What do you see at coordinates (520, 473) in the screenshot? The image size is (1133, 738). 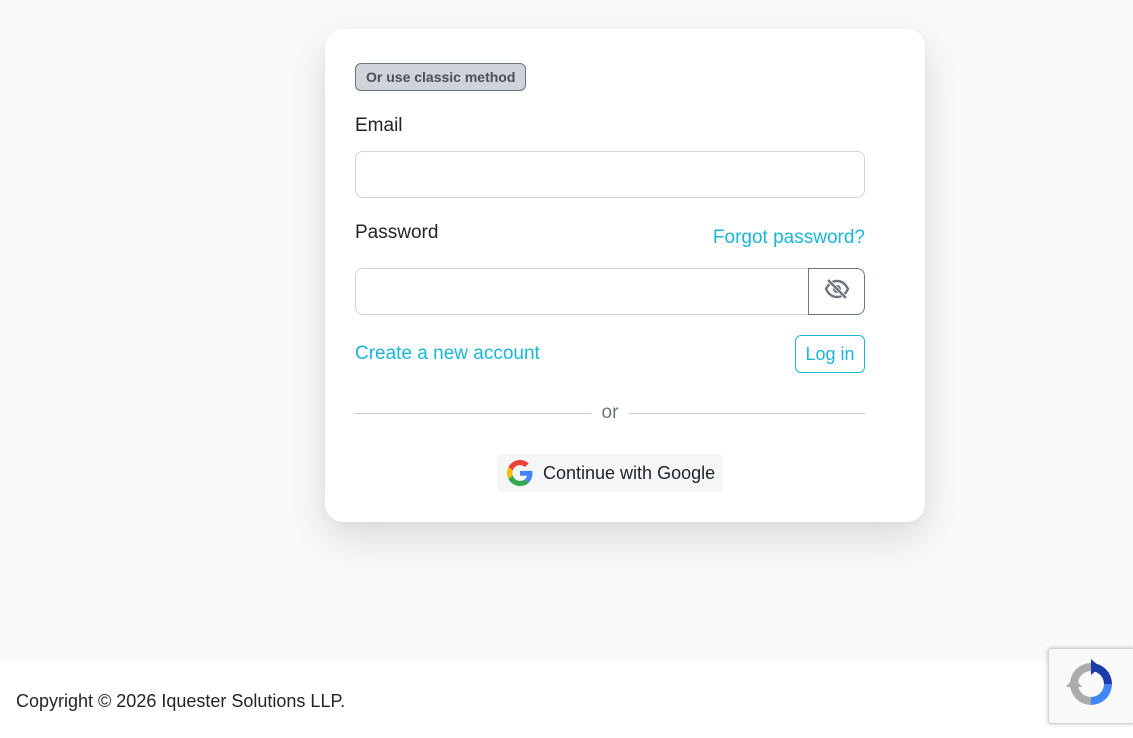 I see `google-g-icon` at bounding box center [520, 473].